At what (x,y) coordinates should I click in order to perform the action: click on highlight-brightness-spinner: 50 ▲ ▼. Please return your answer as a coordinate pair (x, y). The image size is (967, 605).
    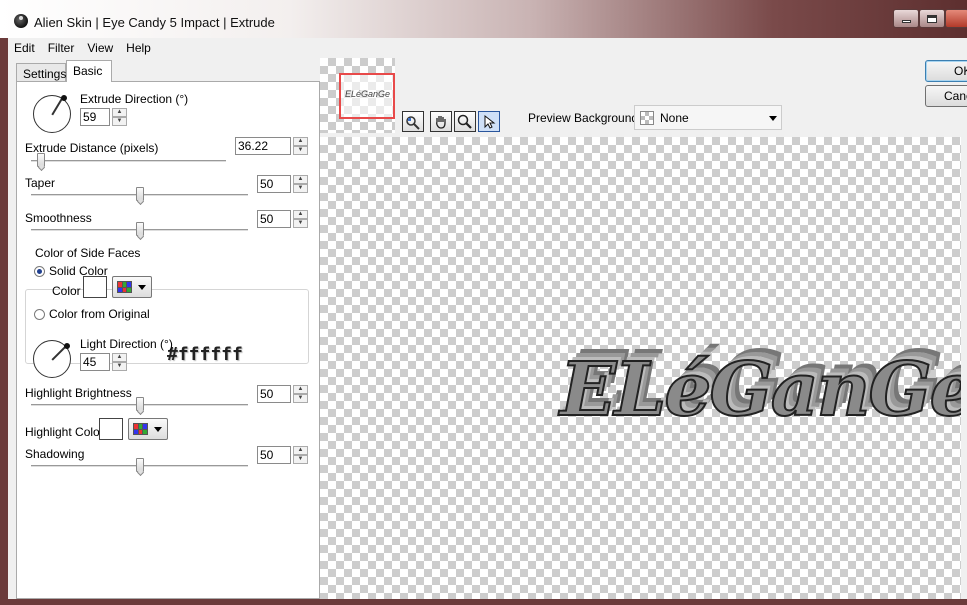
    Looking at the image, I should click on (282, 394).